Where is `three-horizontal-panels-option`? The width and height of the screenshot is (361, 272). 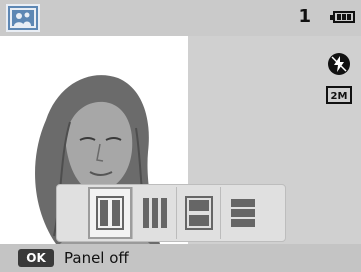 three-horizontal-panels-option is located at coordinates (242, 213).